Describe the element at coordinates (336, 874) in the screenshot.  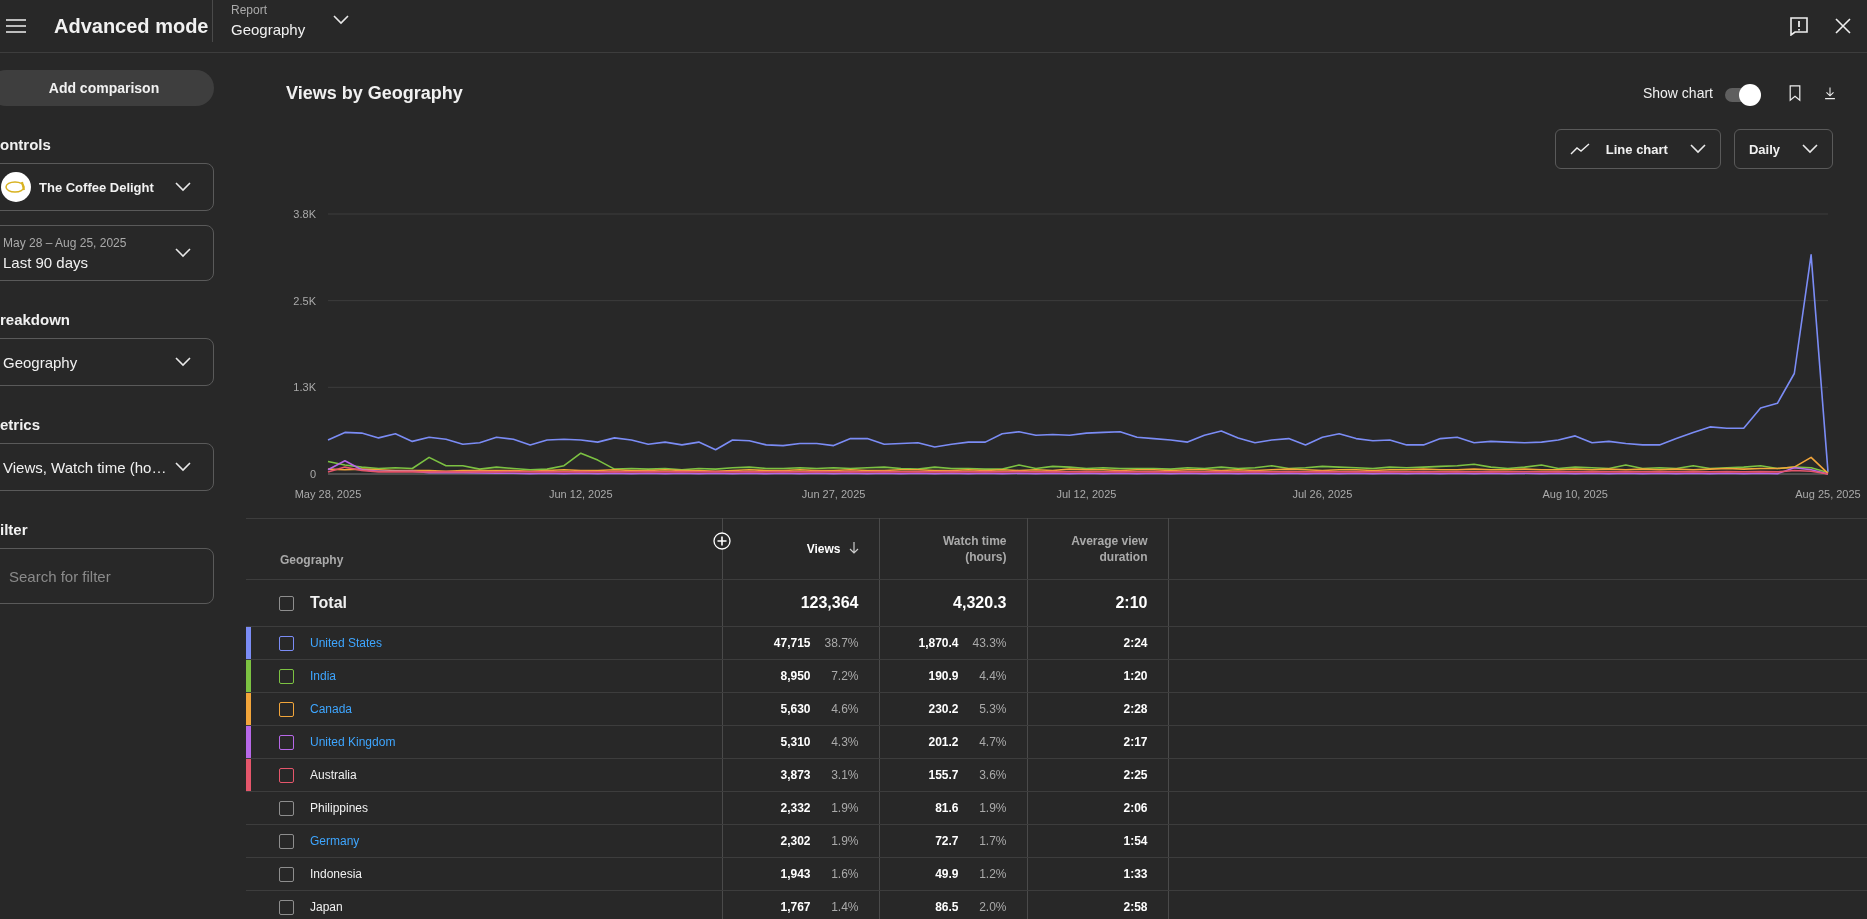
I see `country-name: Indonesia` at that location.